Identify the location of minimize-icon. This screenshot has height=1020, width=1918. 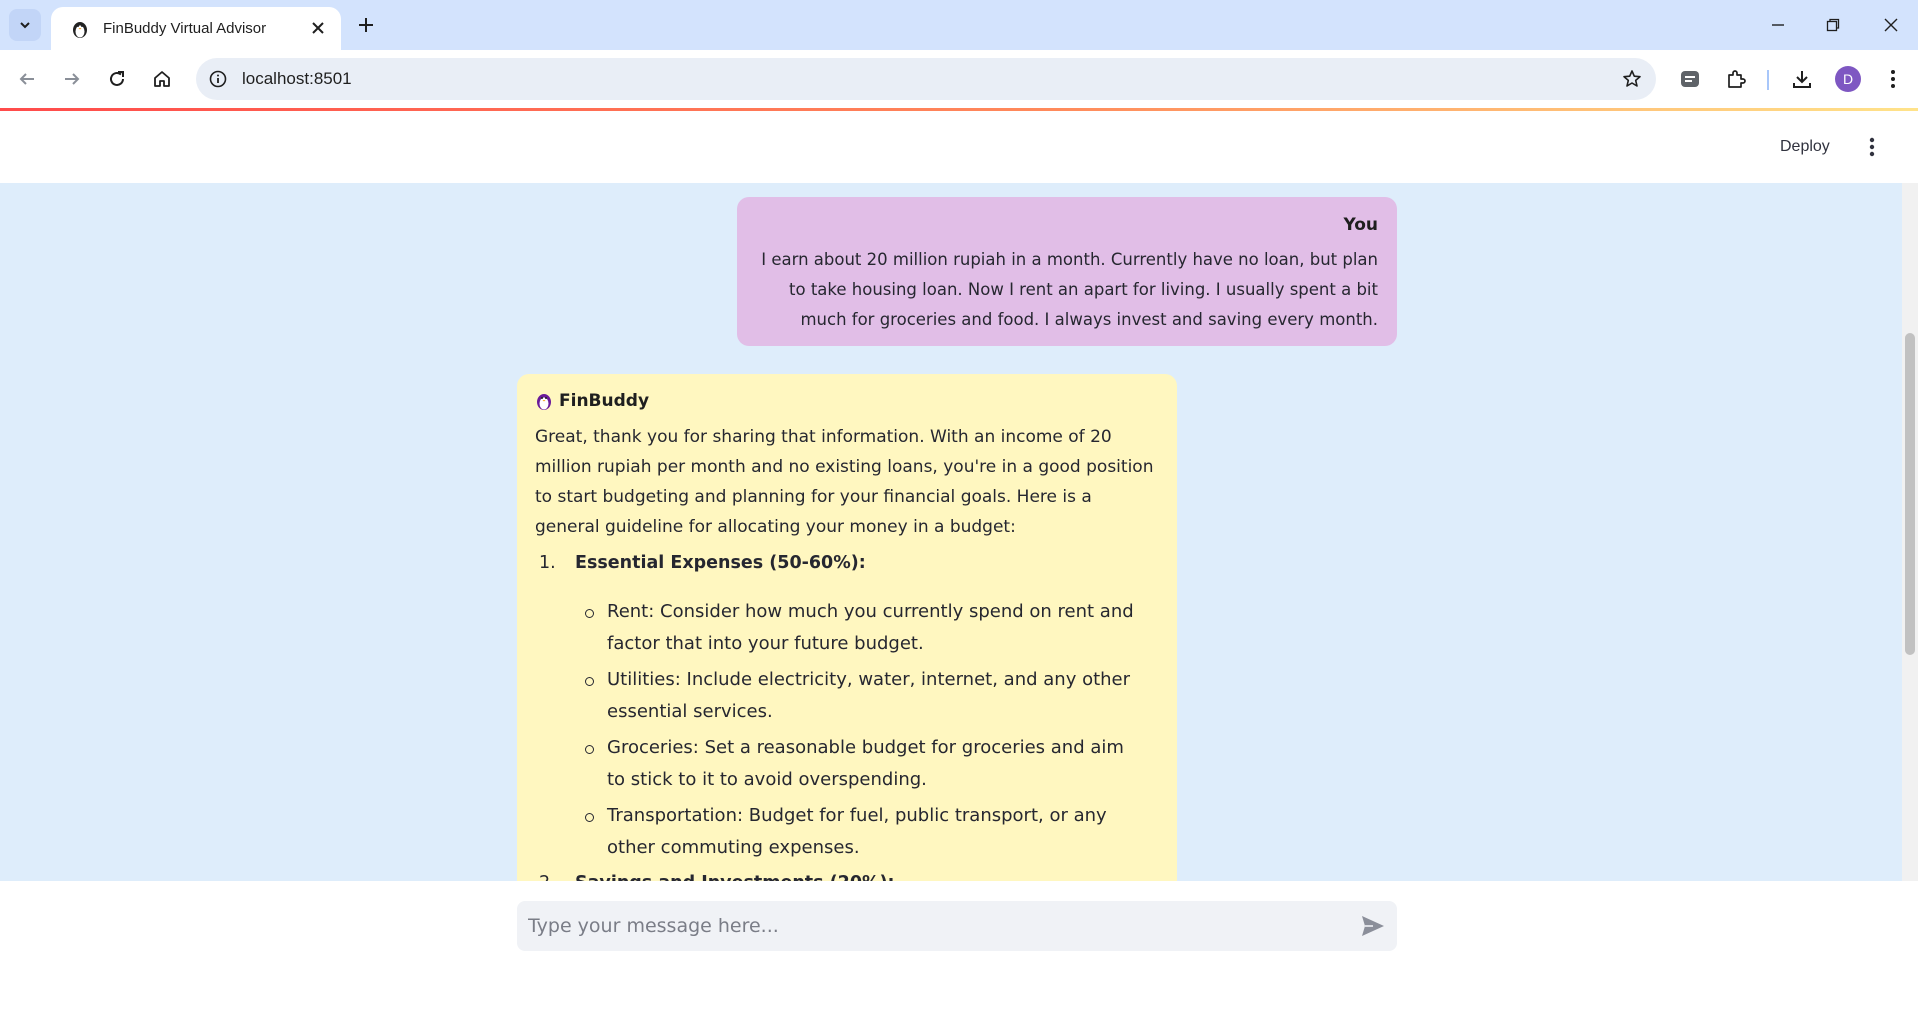
(1778, 25).